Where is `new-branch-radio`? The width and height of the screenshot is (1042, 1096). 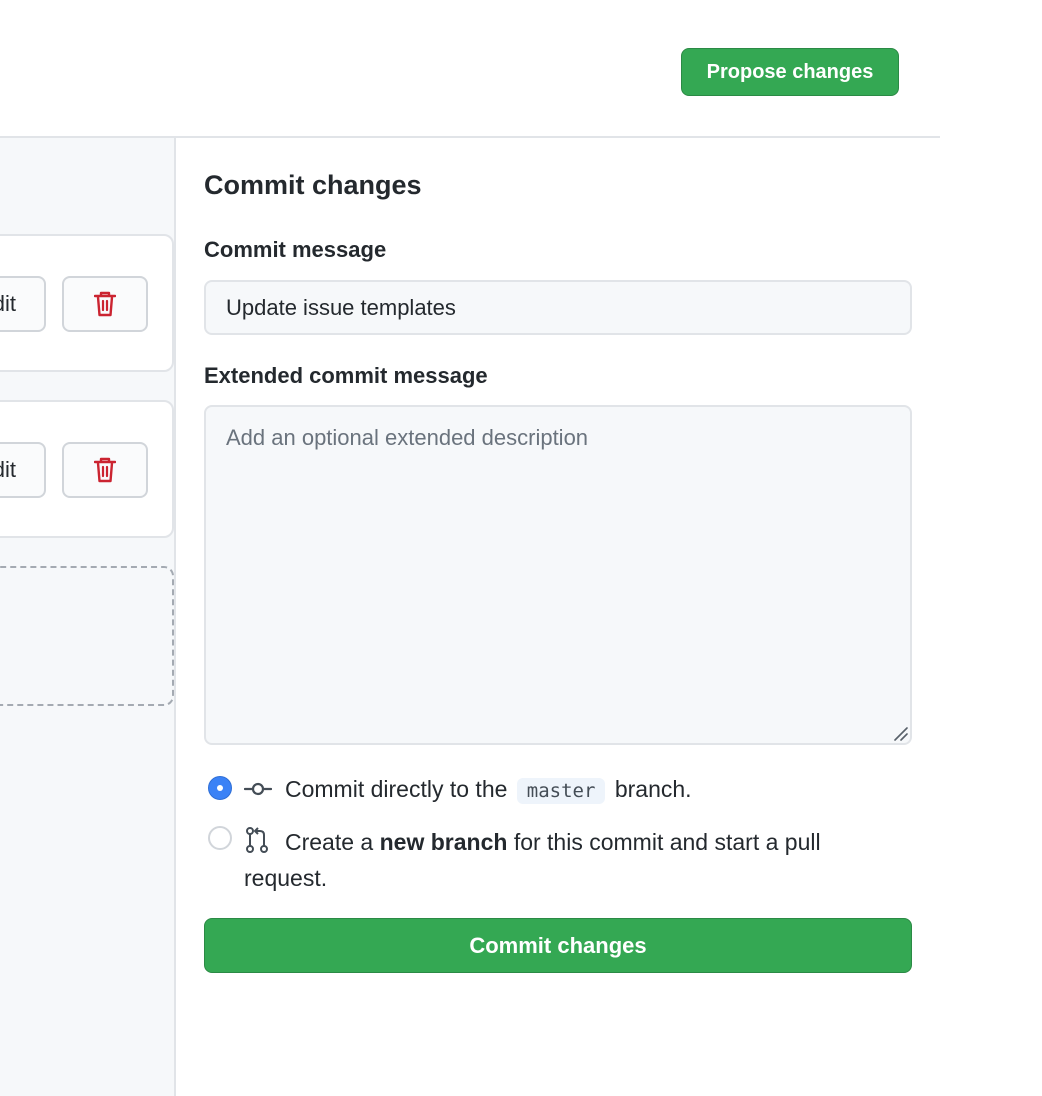 new-branch-radio is located at coordinates (220, 838).